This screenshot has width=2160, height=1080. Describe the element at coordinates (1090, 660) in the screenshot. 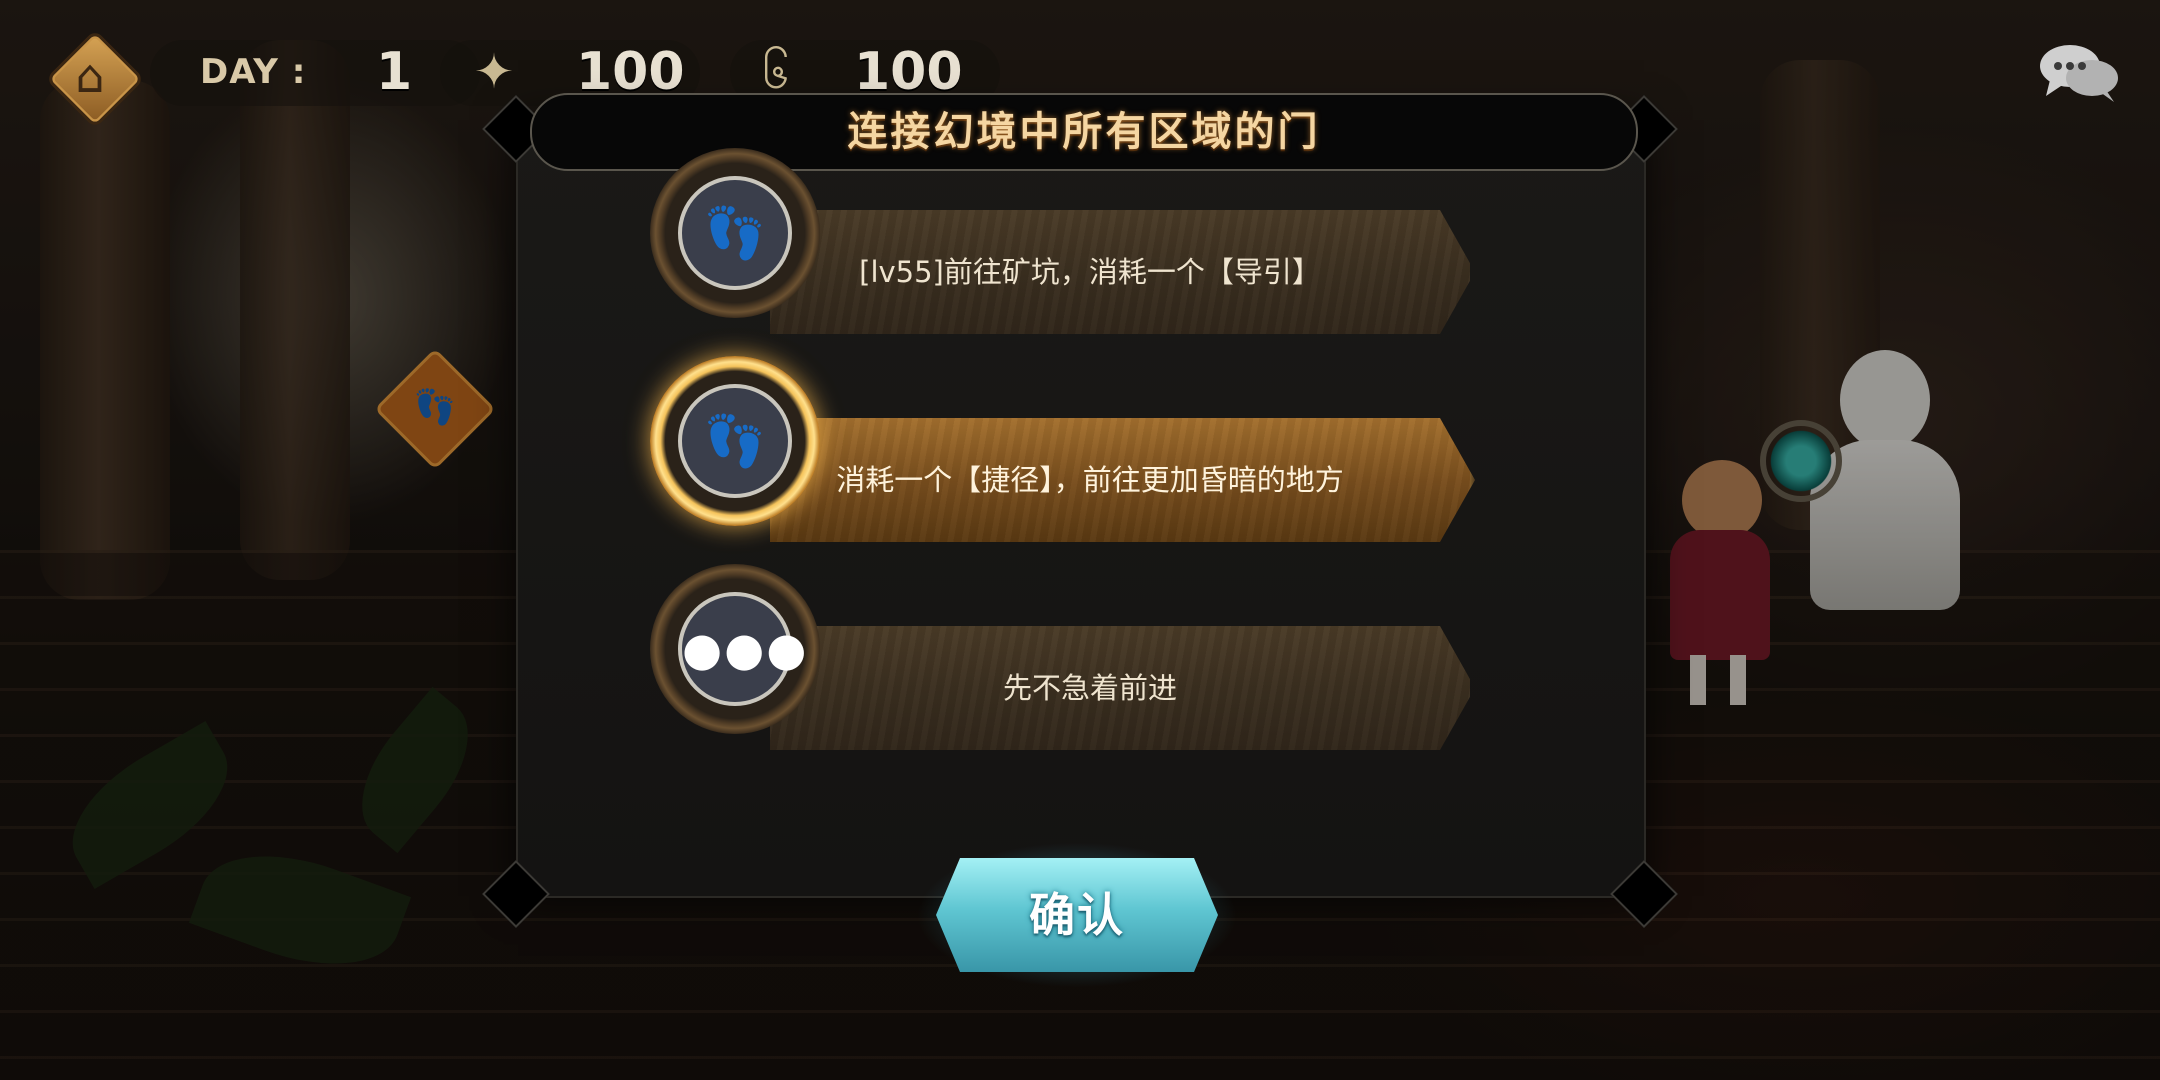

I see `option-wait: ●●● 先不急着前进` at that location.